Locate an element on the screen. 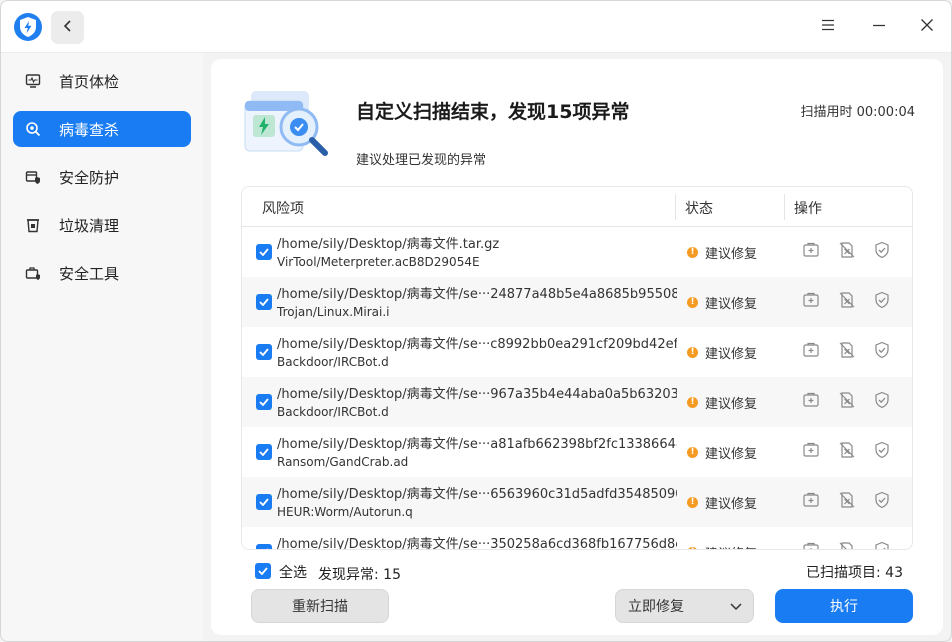 Image resolution: width=952 pixels, height=642 pixels. column-header-action: 操作 is located at coordinates (808, 209).